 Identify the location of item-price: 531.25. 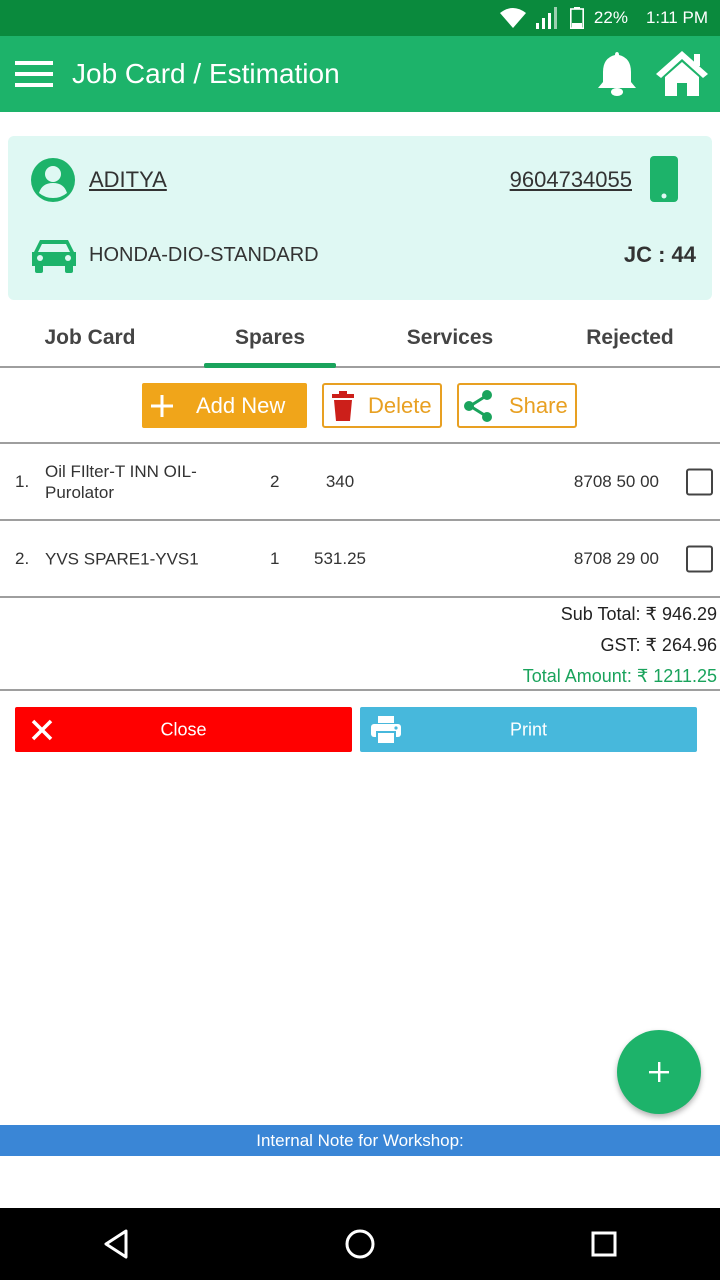
(340, 558).